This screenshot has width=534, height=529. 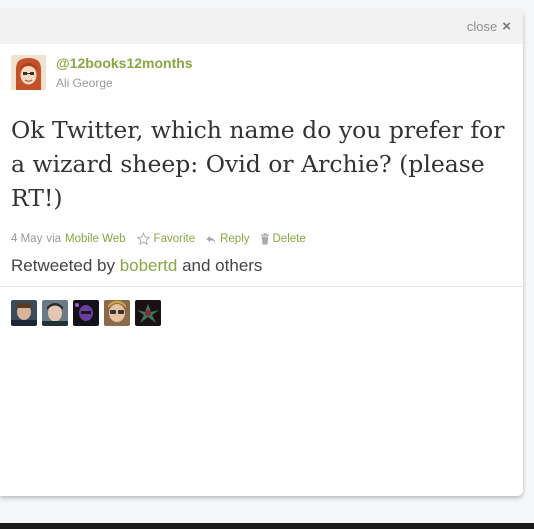 What do you see at coordinates (261, 286) in the screenshot?
I see `divider` at bounding box center [261, 286].